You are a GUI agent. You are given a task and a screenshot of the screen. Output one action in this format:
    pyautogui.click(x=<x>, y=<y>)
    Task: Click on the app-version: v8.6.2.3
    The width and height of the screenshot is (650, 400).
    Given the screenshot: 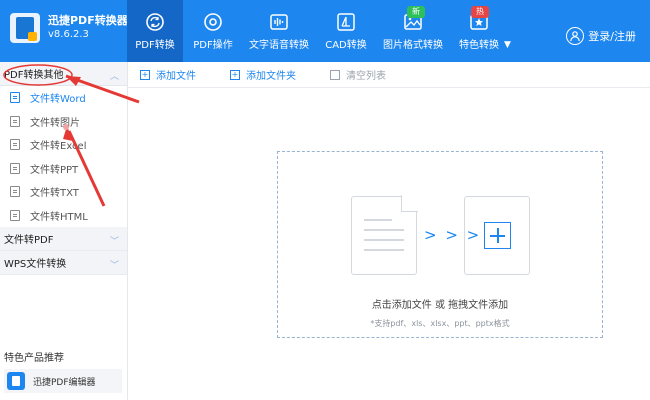 What is the action you would take?
    pyautogui.click(x=68, y=34)
    